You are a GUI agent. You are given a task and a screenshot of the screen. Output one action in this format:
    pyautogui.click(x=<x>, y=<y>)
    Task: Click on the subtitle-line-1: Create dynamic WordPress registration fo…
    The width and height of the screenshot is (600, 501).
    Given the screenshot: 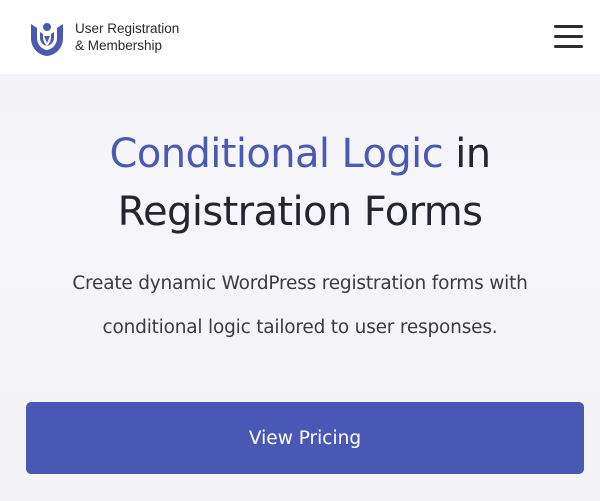 What is the action you would take?
    pyautogui.click(x=300, y=283)
    